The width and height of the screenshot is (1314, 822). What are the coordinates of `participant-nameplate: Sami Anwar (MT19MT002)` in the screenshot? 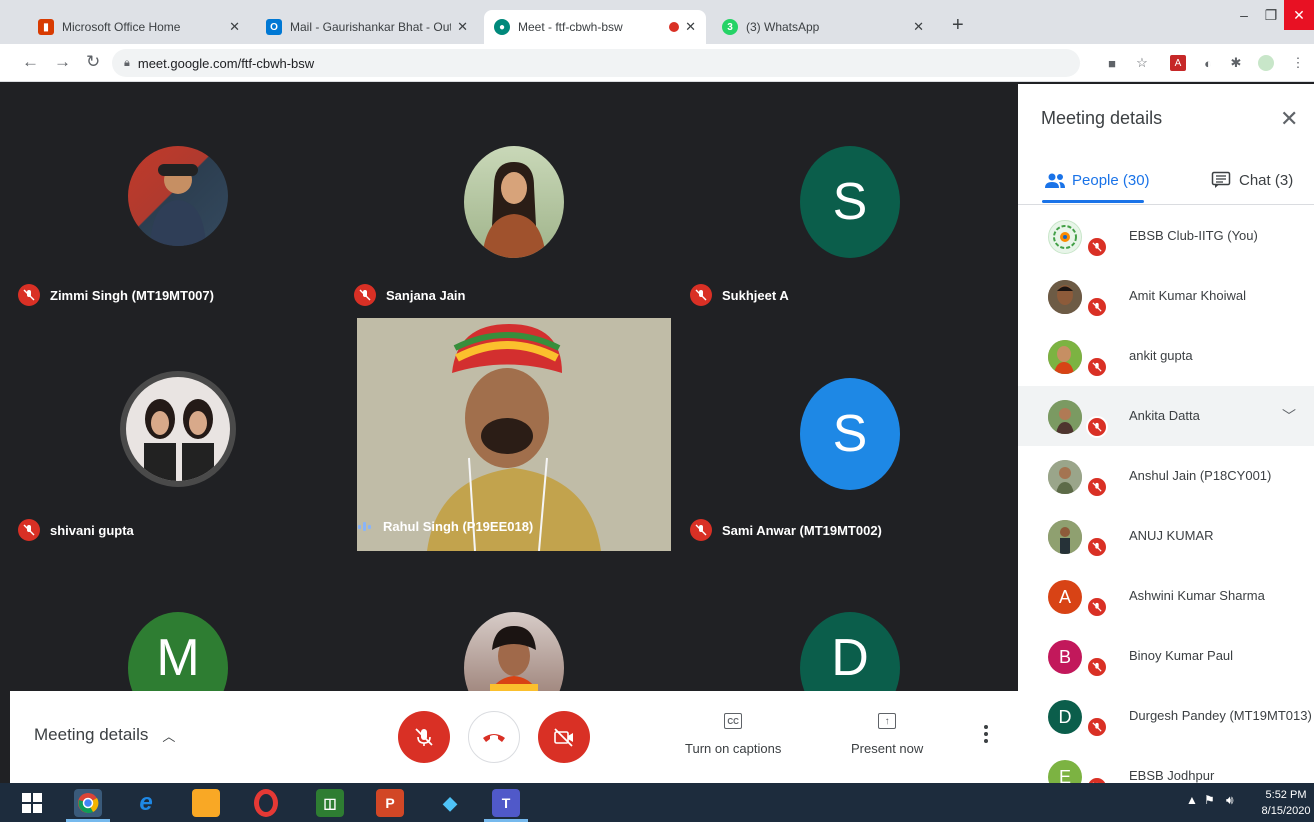 It's located at (786, 530).